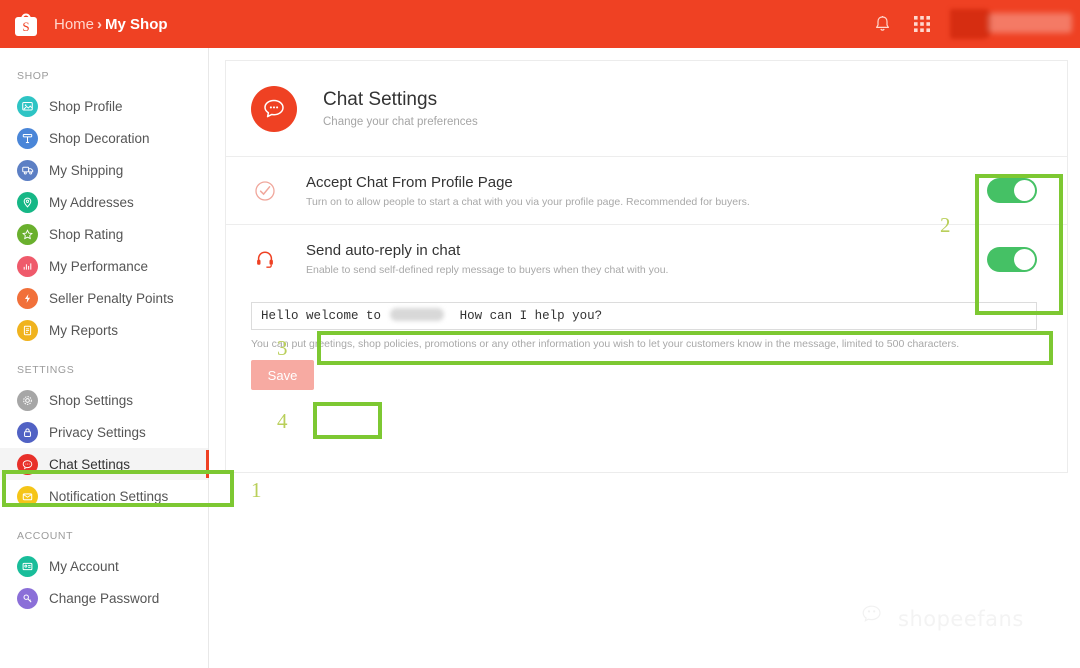 This screenshot has height=668, width=1080. I want to click on sidebar-section-title-shop: SHOP, so click(33, 76).